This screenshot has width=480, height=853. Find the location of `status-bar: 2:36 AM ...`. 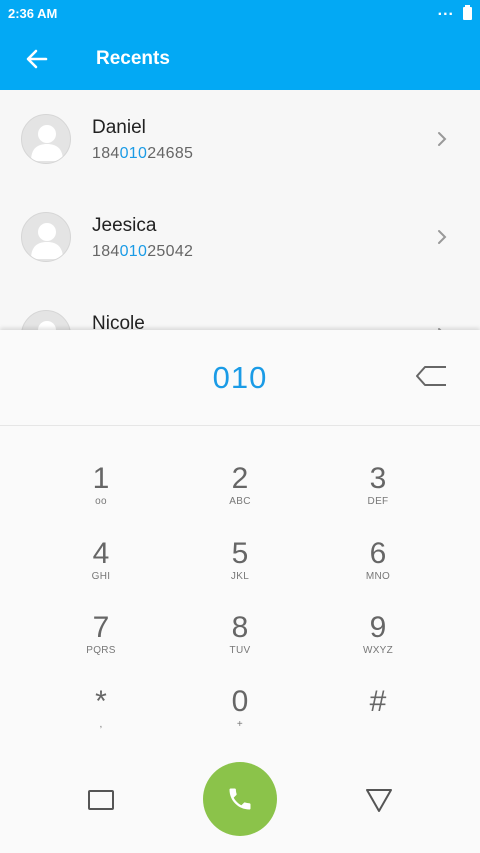

status-bar: 2:36 AM ... is located at coordinates (240, 14).